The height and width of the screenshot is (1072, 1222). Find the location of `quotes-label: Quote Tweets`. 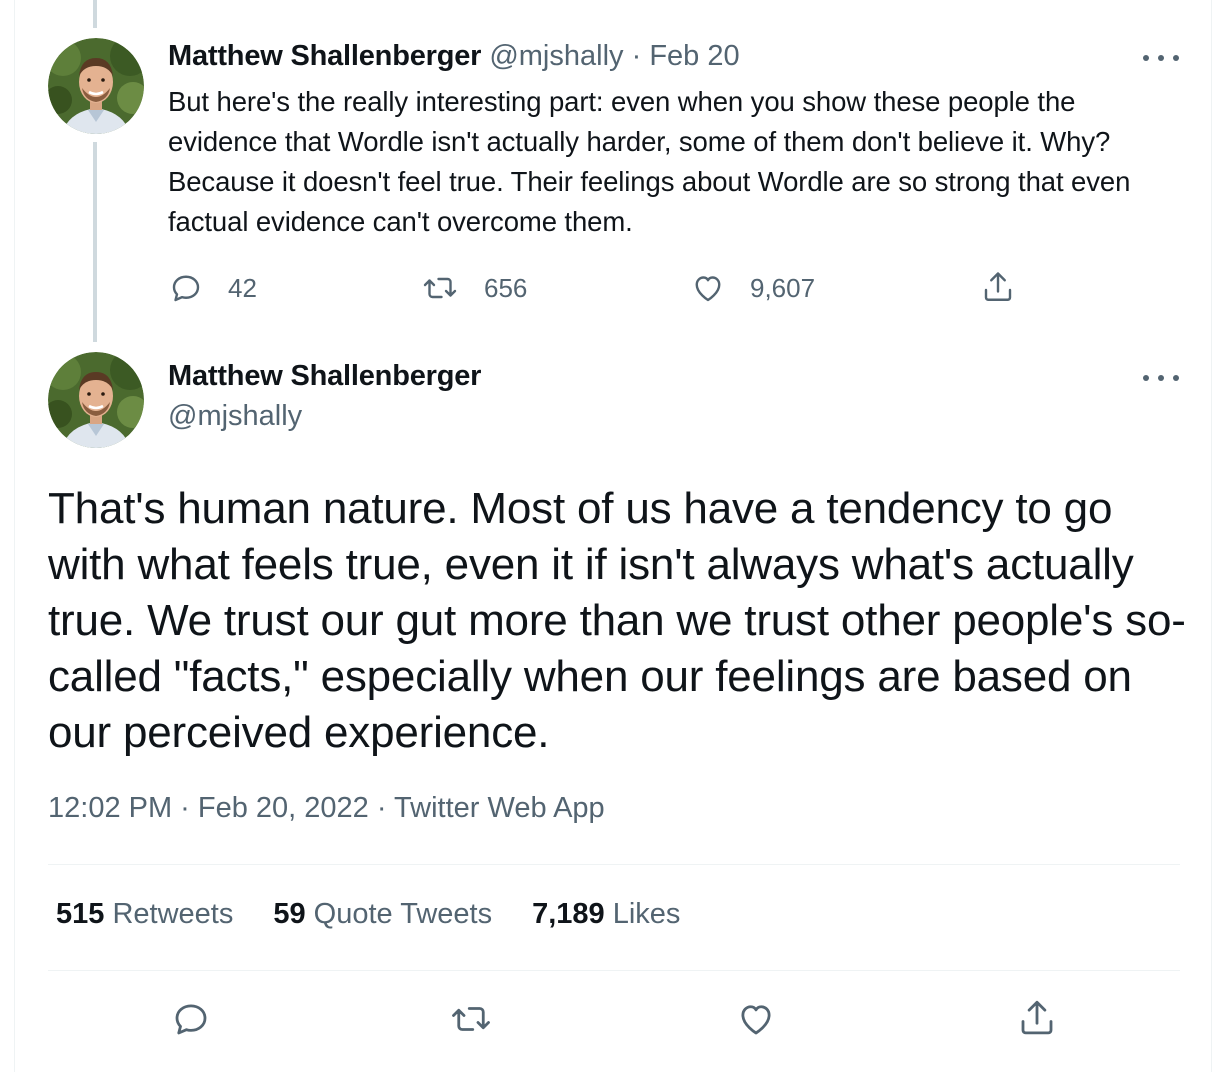

quotes-label: Quote Tweets is located at coordinates (403, 914).